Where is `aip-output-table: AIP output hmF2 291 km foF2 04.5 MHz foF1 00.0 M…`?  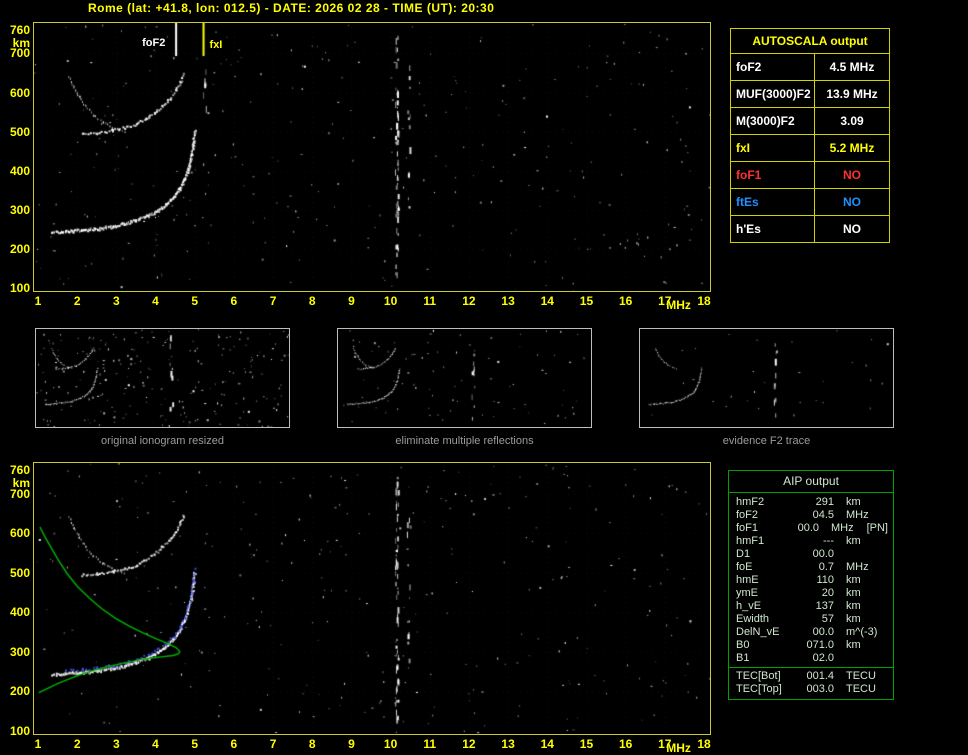
aip-output-table: AIP output hmF2 291 km foF2 04.5 MHz foF1 00.0 M… is located at coordinates (811, 585).